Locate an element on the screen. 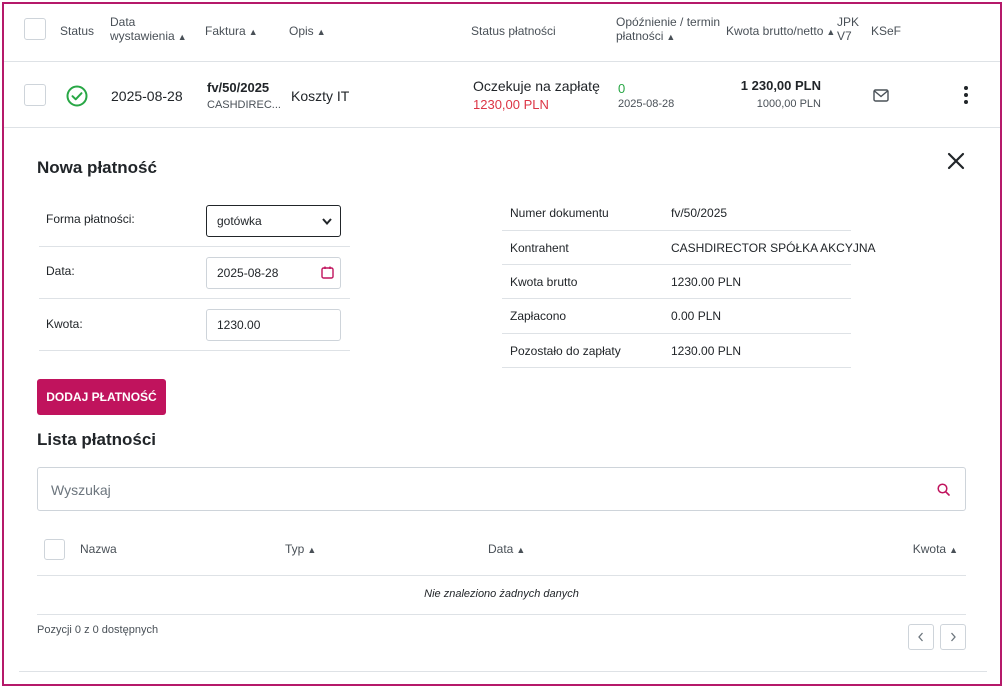  row-payment-status: Oczekuje na zapłatę is located at coordinates (536, 86).